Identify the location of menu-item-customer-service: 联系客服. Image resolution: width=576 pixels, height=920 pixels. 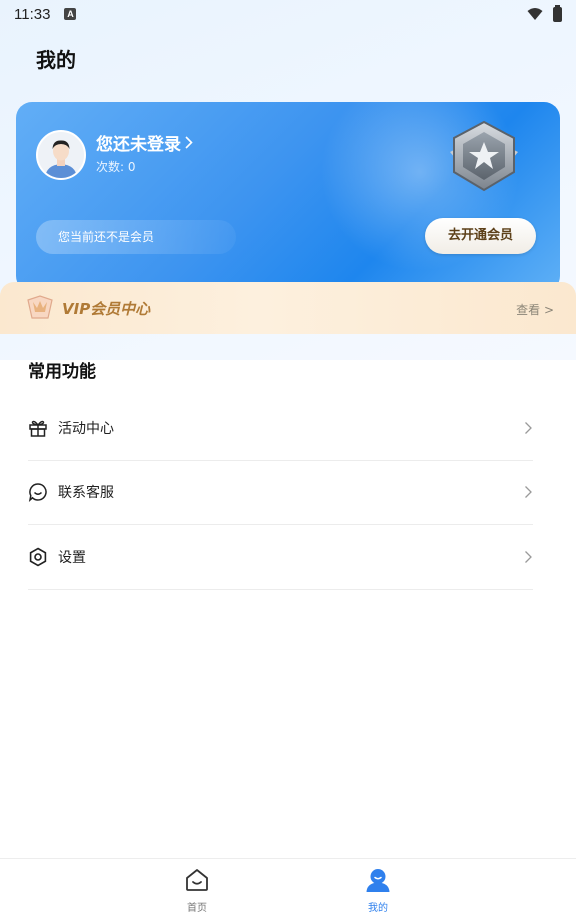
(280, 493).